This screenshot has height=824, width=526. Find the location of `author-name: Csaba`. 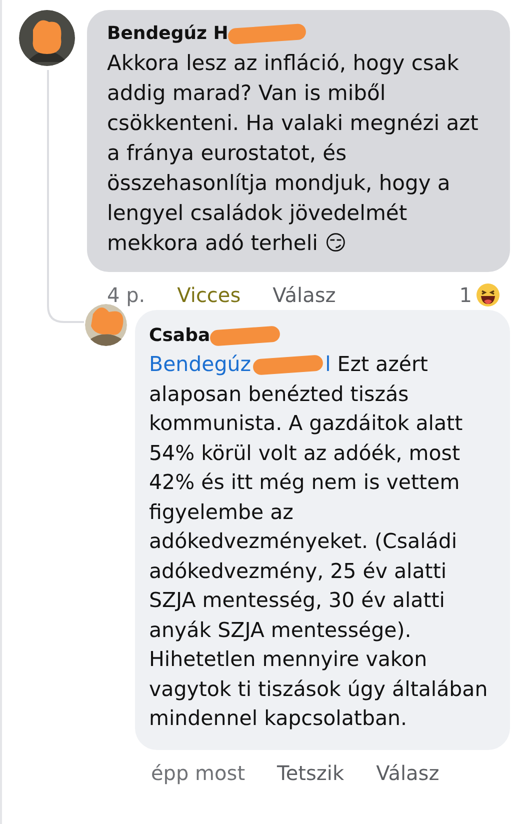

author-name: Csaba is located at coordinates (179, 336).